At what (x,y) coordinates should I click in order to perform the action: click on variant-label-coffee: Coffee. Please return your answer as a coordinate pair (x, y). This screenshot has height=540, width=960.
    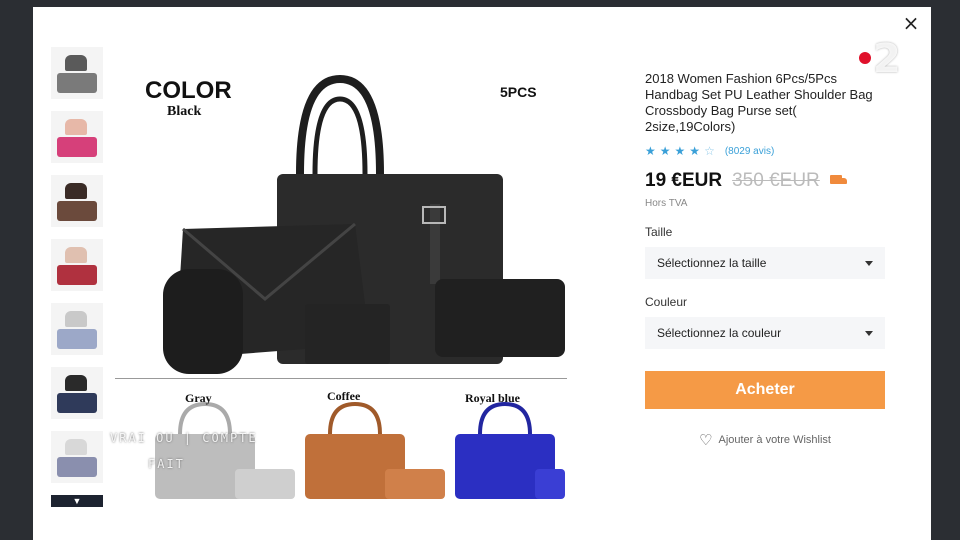
    Looking at the image, I should click on (344, 396).